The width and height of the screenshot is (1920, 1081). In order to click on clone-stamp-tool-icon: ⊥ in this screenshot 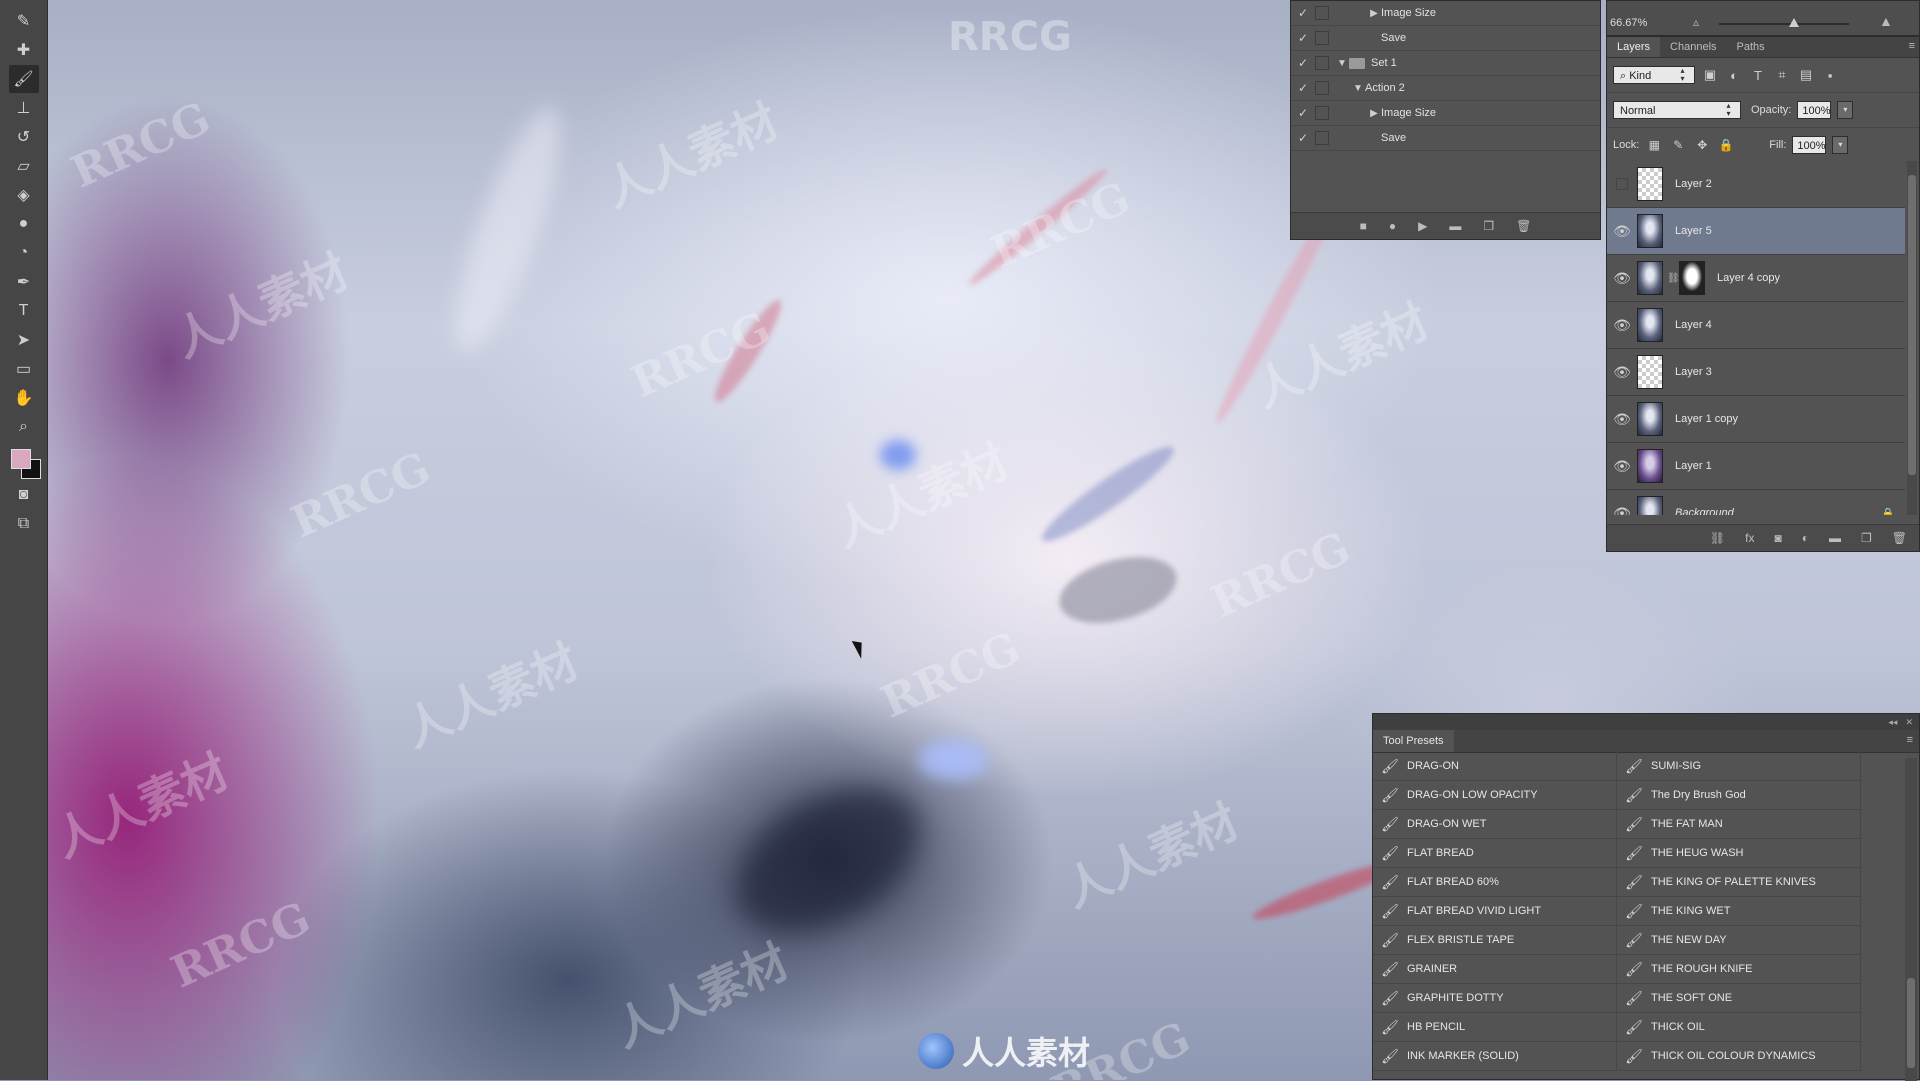, I will do `click(24, 108)`.